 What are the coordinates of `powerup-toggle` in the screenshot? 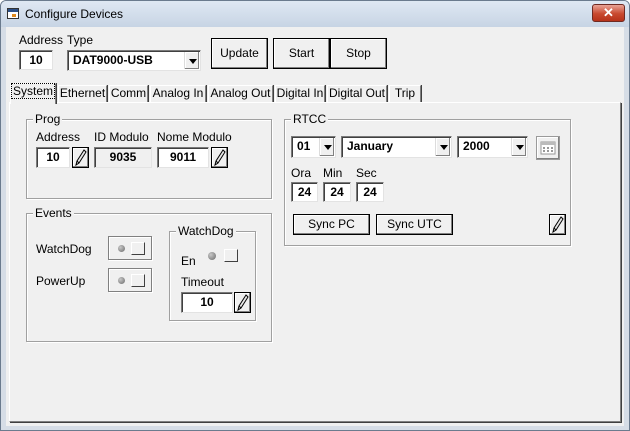 It's located at (130, 280).